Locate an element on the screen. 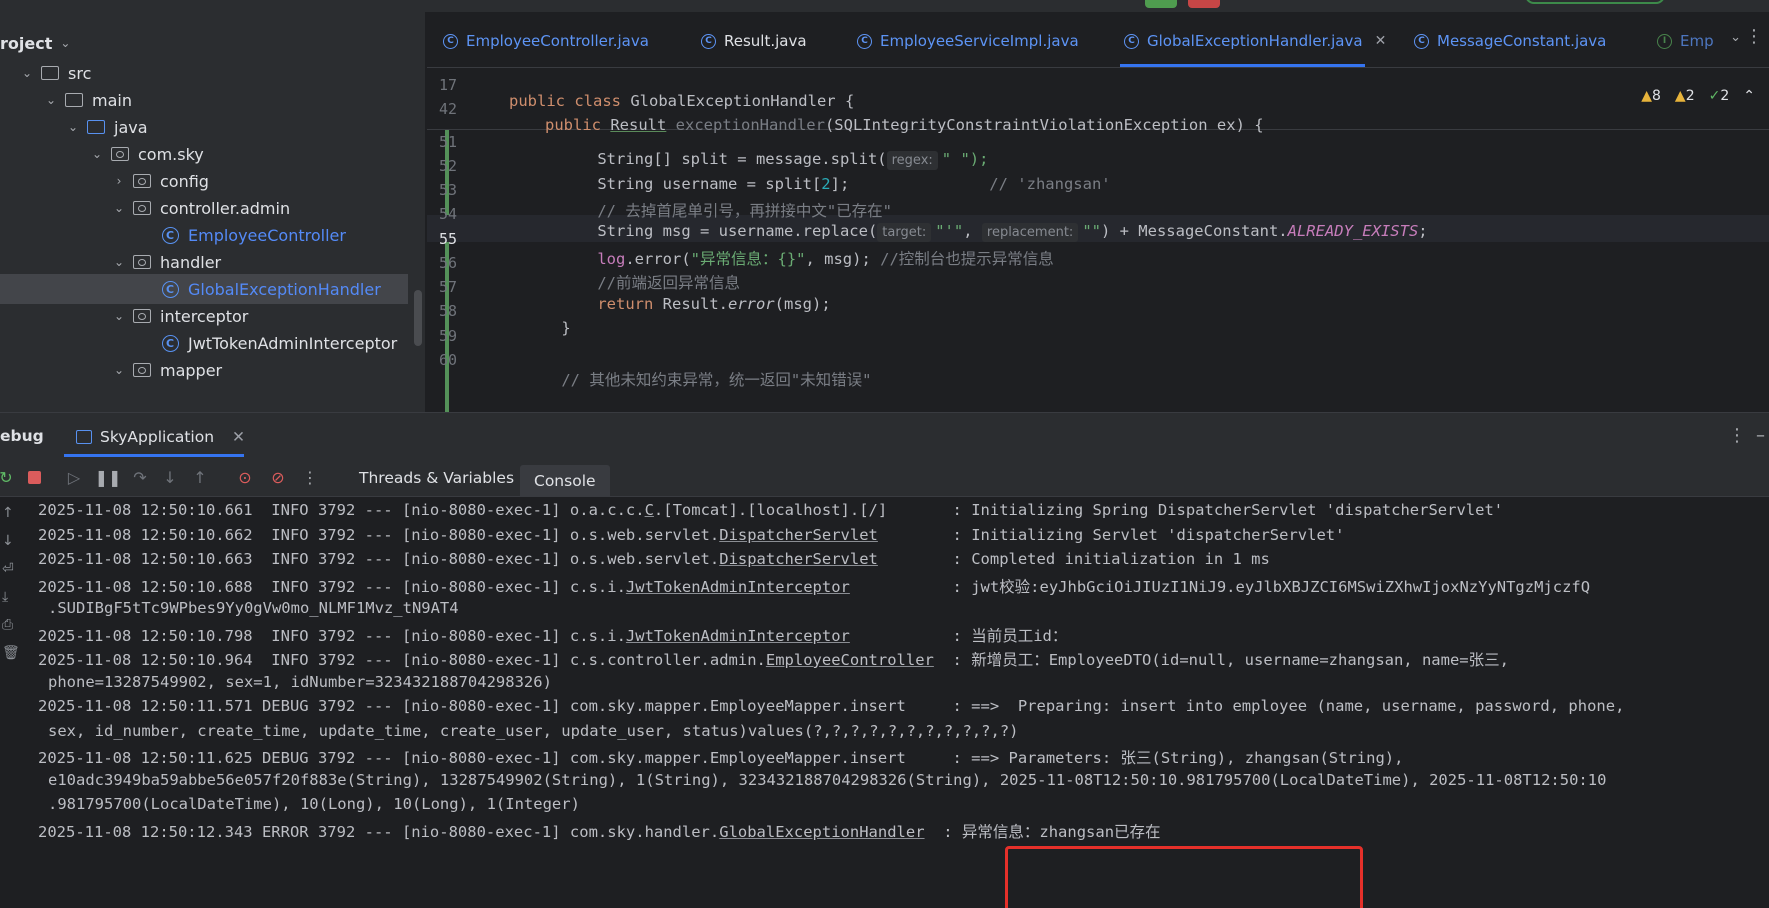 Image resolution: width=1769 pixels, height=908 pixels. folder-icon is located at coordinates (74, 100).